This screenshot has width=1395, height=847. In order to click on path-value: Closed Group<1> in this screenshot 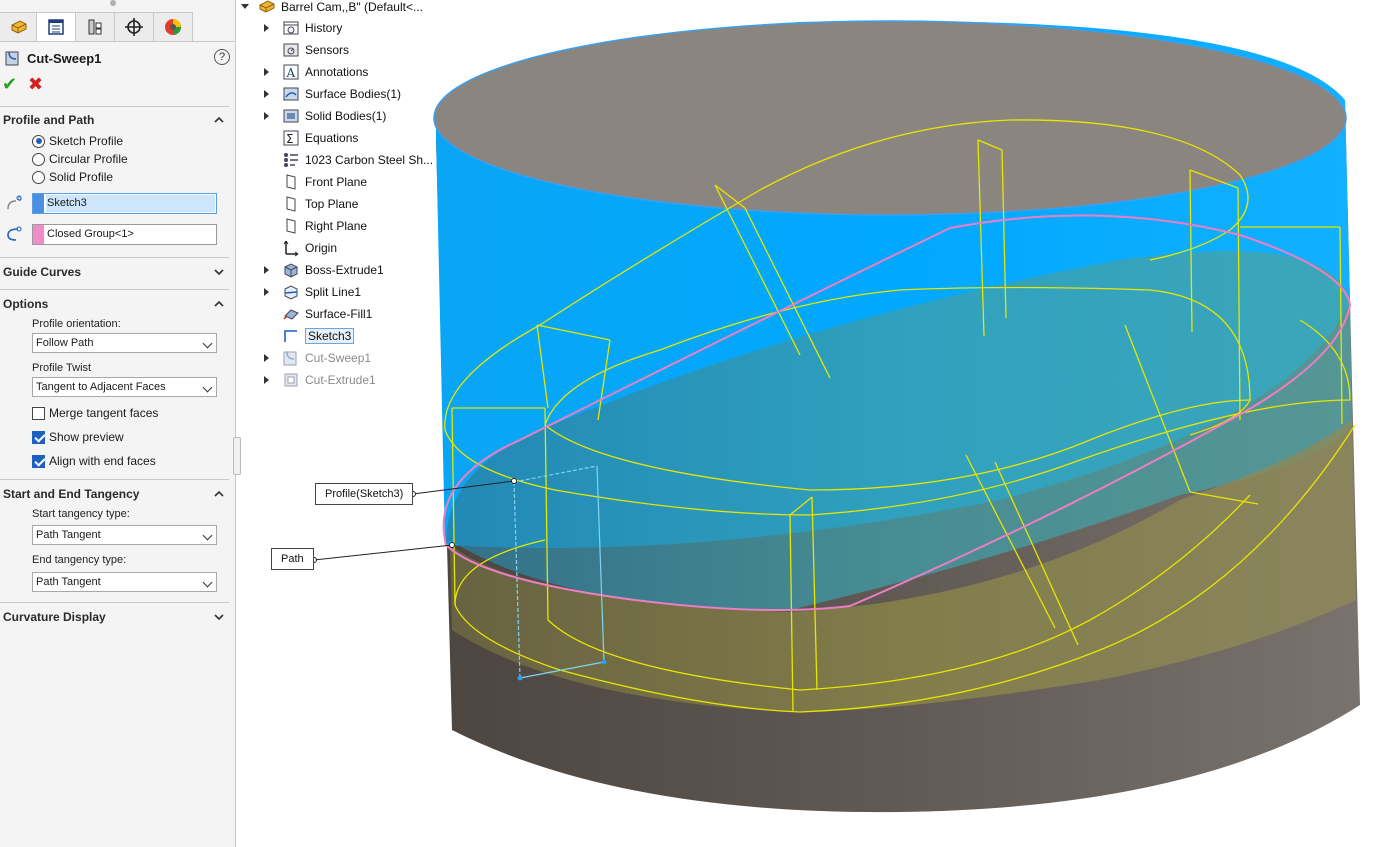, I will do `click(90, 234)`.